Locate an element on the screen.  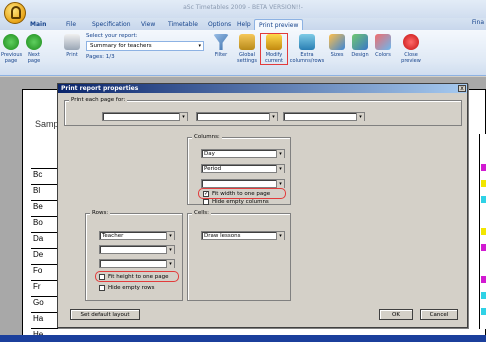
page-for-select-3: ▾ is located at coordinates (324, 116).